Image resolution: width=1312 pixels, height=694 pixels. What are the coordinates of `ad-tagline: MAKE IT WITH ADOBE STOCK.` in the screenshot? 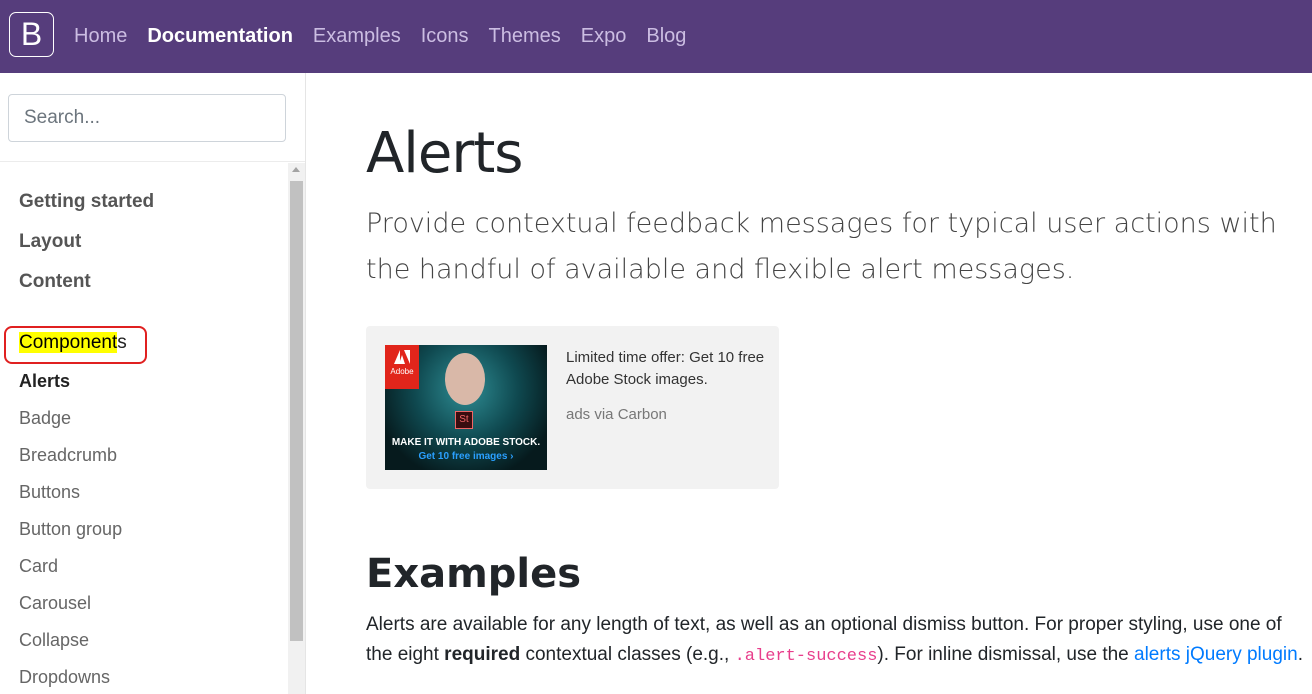 It's located at (466, 442).